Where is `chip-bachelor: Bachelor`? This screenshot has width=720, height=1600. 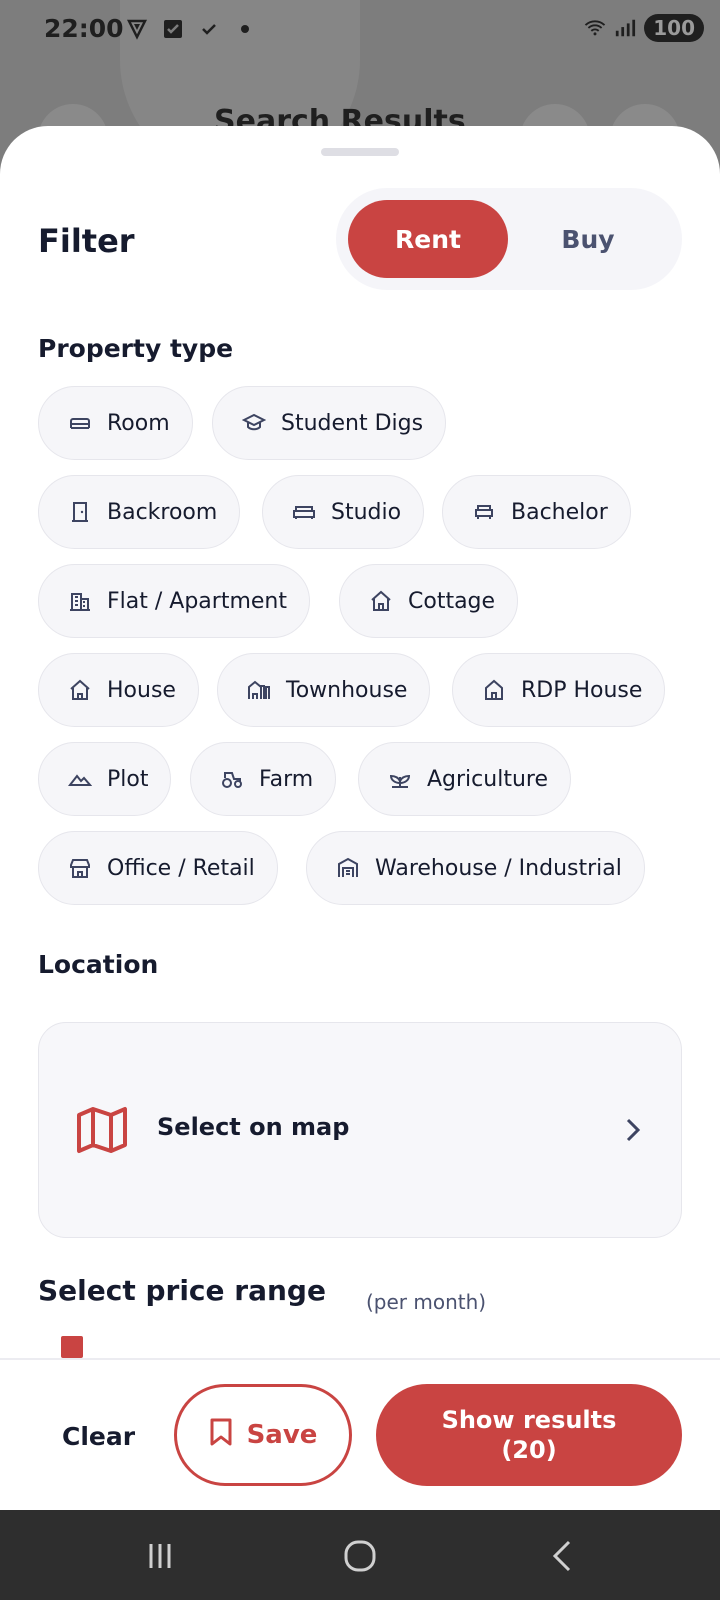
chip-bachelor: Bachelor is located at coordinates (536, 512).